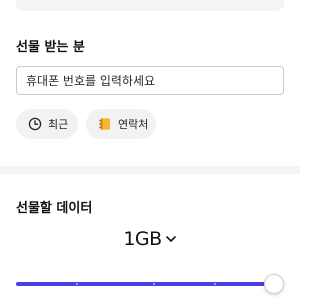 This screenshot has width=320, height=300. What do you see at coordinates (58, 124) in the screenshot?
I see `recent-button-label: 최근` at bounding box center [58, 124].